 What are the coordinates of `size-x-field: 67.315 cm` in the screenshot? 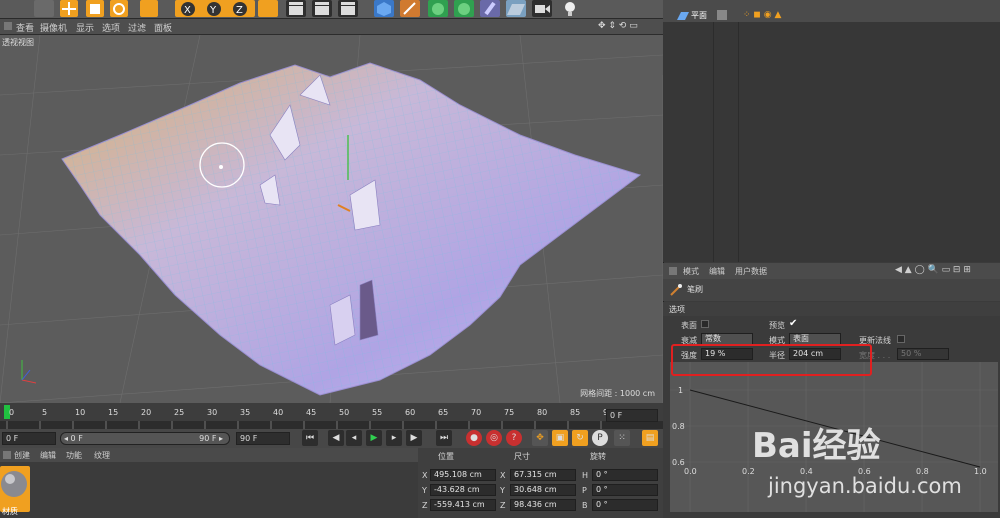 It's located at (543, 475).